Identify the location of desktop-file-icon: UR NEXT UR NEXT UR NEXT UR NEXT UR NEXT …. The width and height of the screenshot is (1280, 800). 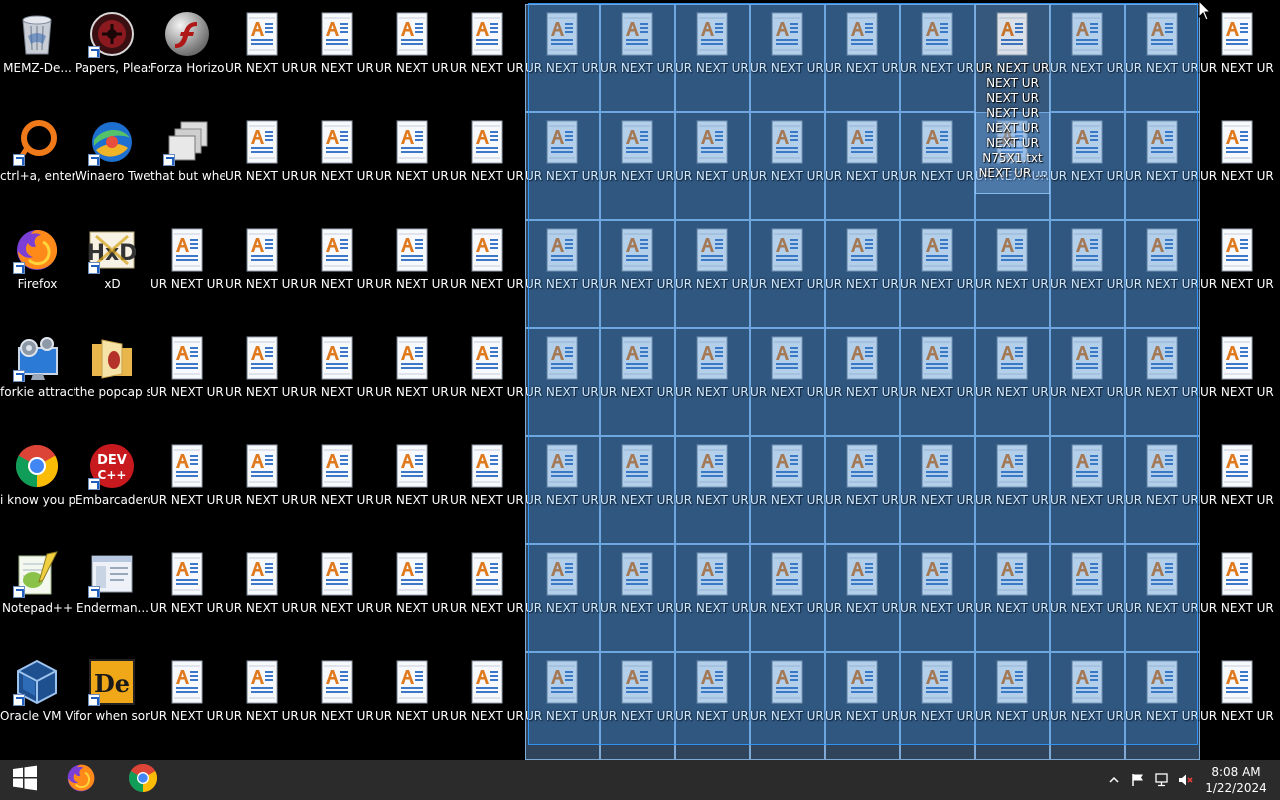
(1012, 99).